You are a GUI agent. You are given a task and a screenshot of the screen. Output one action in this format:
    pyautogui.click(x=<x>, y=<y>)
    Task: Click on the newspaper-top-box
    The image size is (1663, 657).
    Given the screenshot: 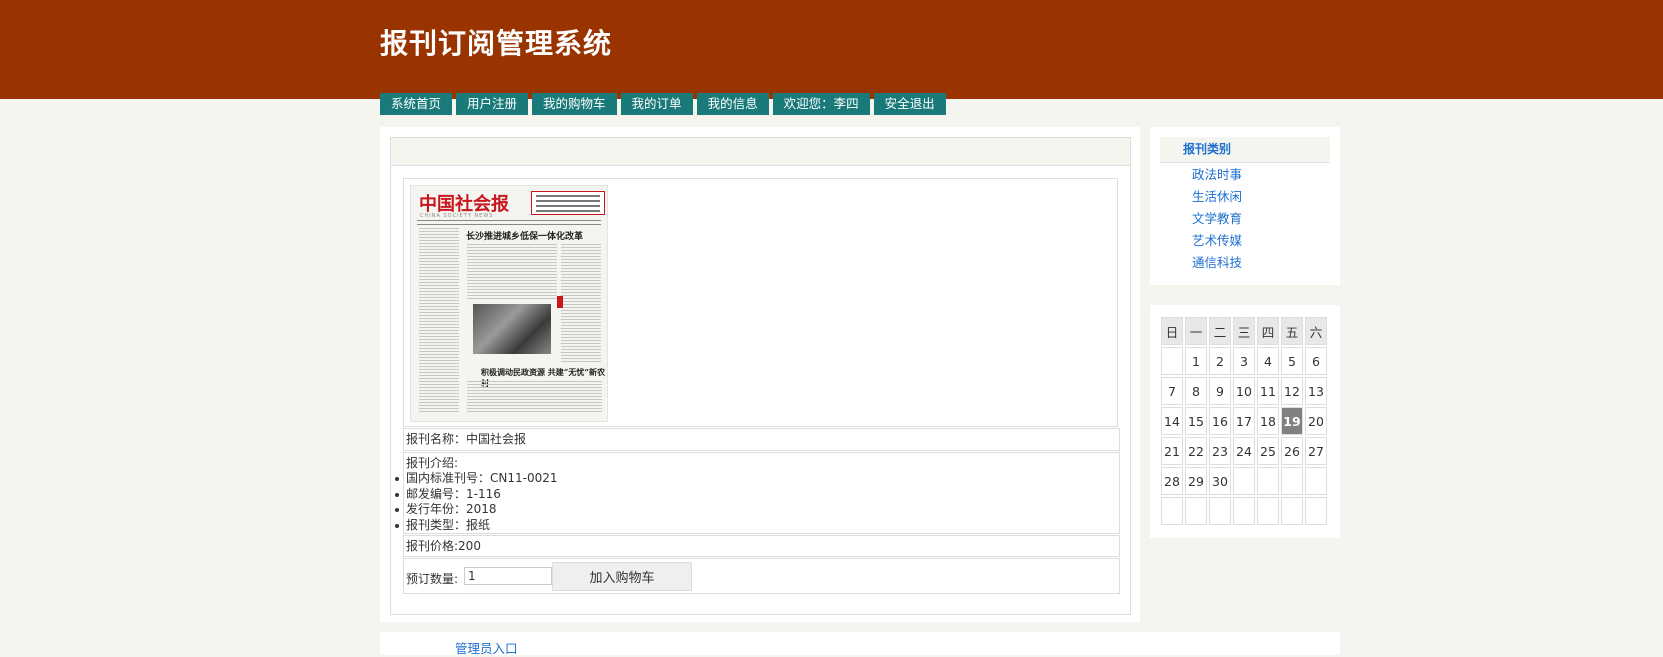 What is the action you would take?
    pyautogui.click(x=568, y=203)
    